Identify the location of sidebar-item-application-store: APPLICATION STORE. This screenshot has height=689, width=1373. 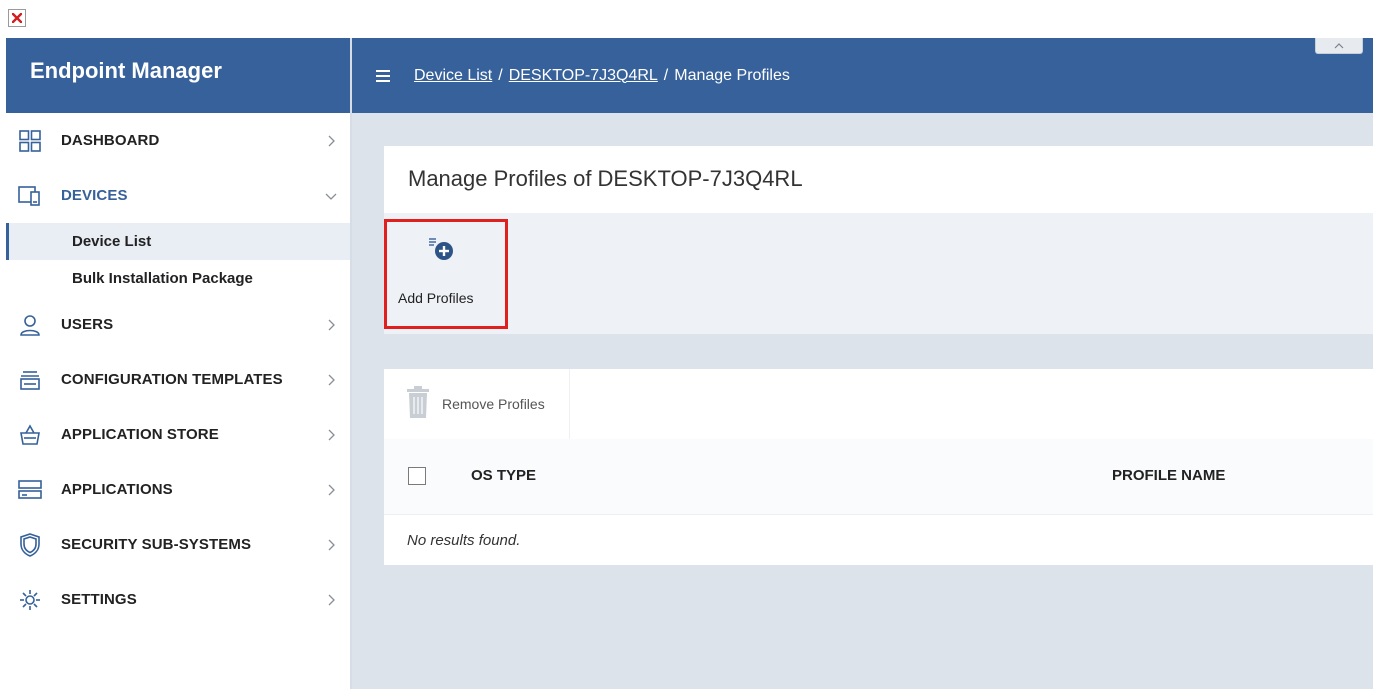
(178, 434).